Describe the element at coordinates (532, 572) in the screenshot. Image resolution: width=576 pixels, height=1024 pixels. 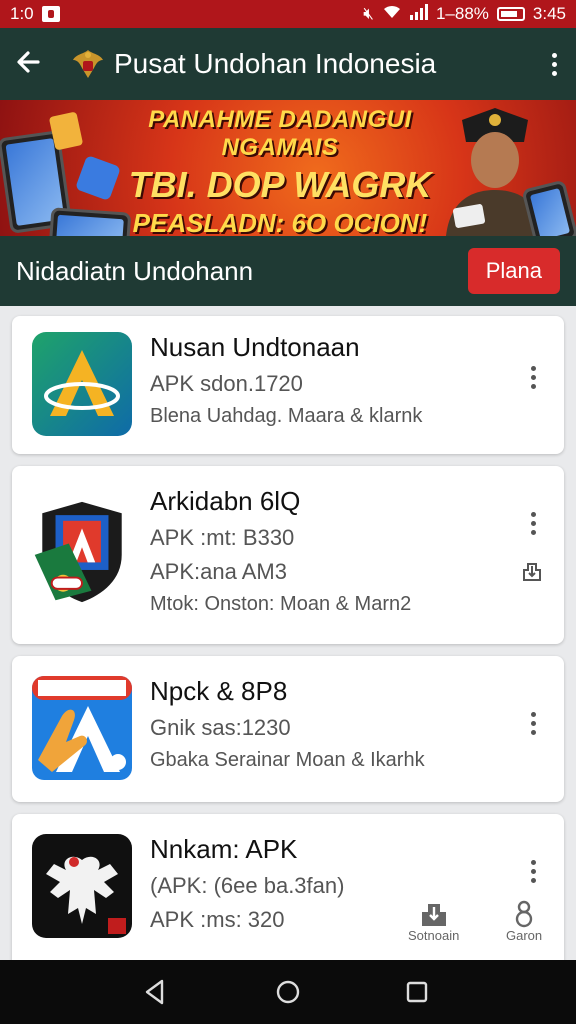
I see `install-icon` at that location.